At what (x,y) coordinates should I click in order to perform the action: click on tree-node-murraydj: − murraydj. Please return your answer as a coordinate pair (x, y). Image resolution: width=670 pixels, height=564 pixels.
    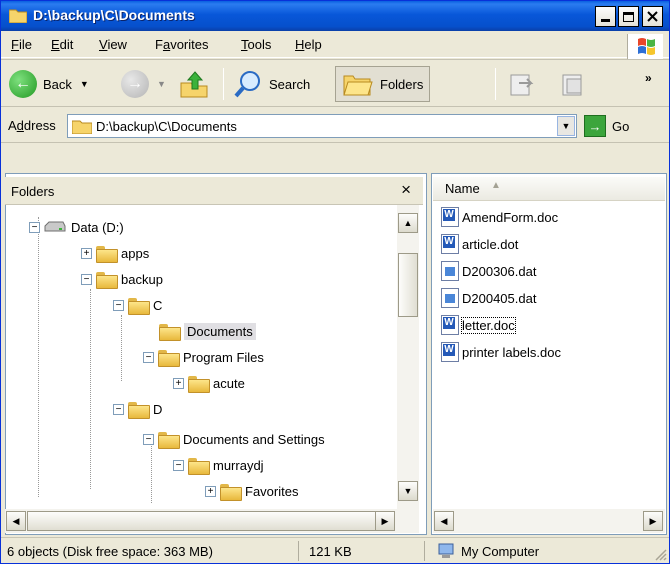
    Looking at the image, I should click on (218, 465).